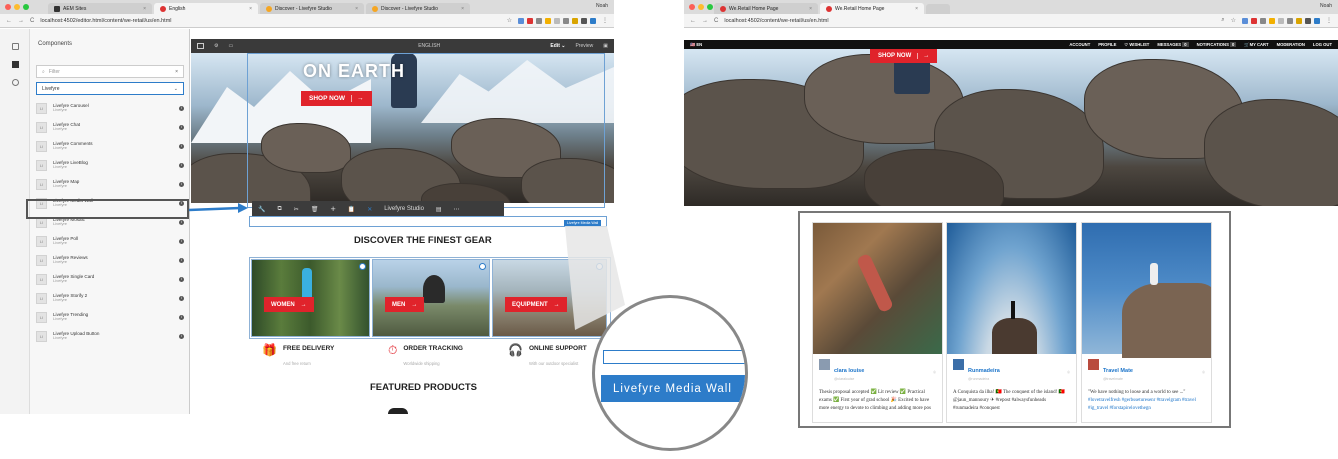 The height and width of the screenshot is (459, 1338). What do you see at coordinates (1185, 44) in the screenshot?
I see `messages-count: 0` at bounding box center [1185, 44].